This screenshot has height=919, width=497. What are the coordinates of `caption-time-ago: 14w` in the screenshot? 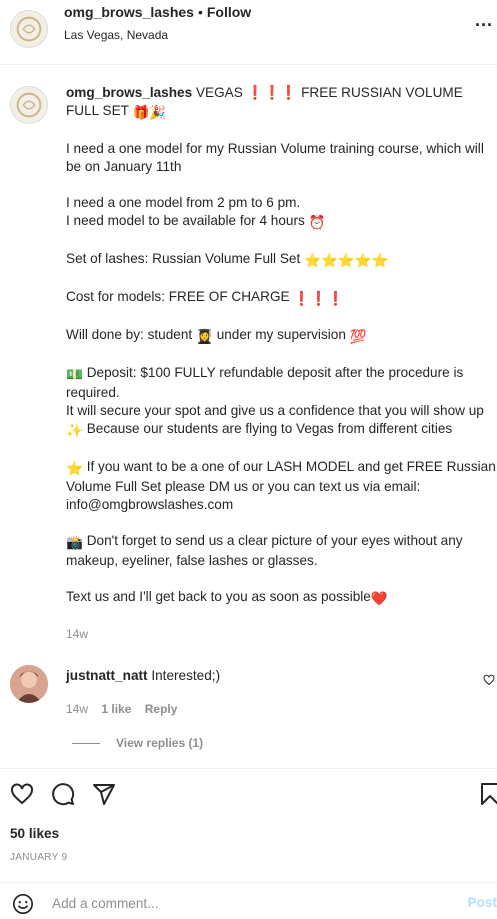 It's located at (77, 634).